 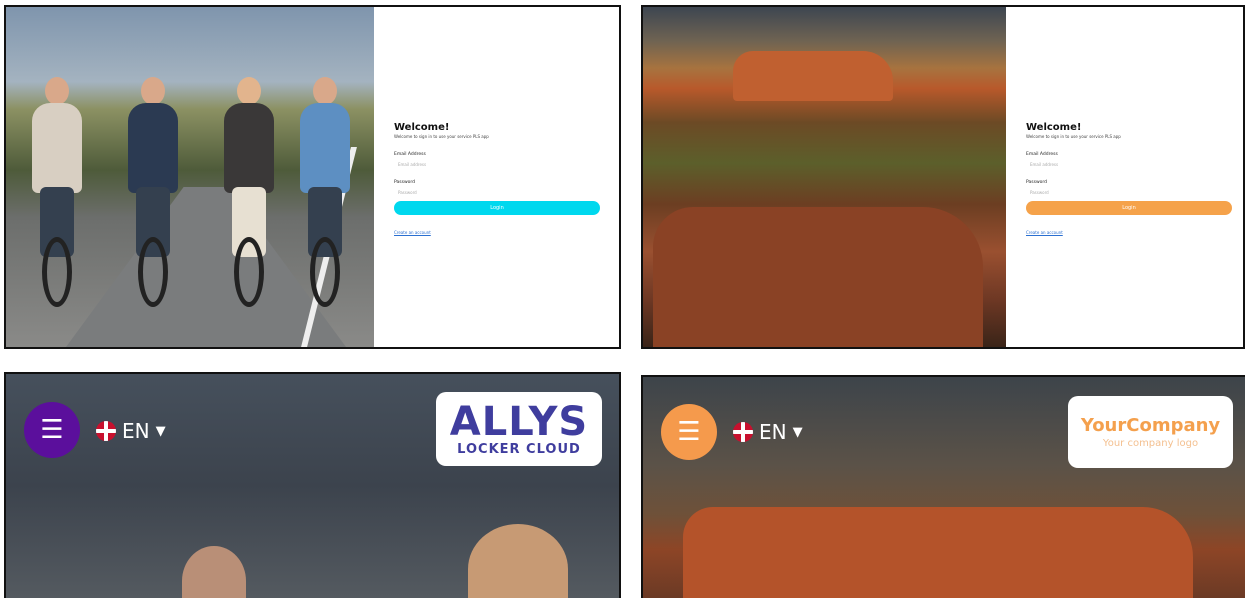 What do you see at coordinates (1150, 443) in the screenshot?
I see `logo-subtitle: Your company logo` at bounding box center [1150, 443].